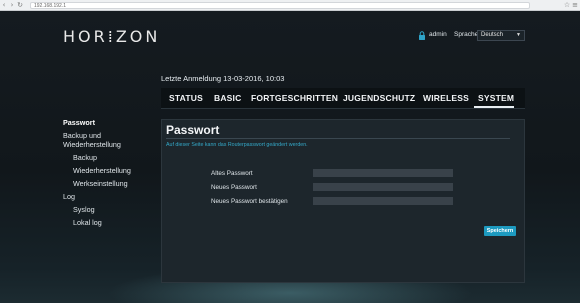  Describe the element at coordinates (500, 231) in the screenshot. I see `save-button: Speichern` at that location.